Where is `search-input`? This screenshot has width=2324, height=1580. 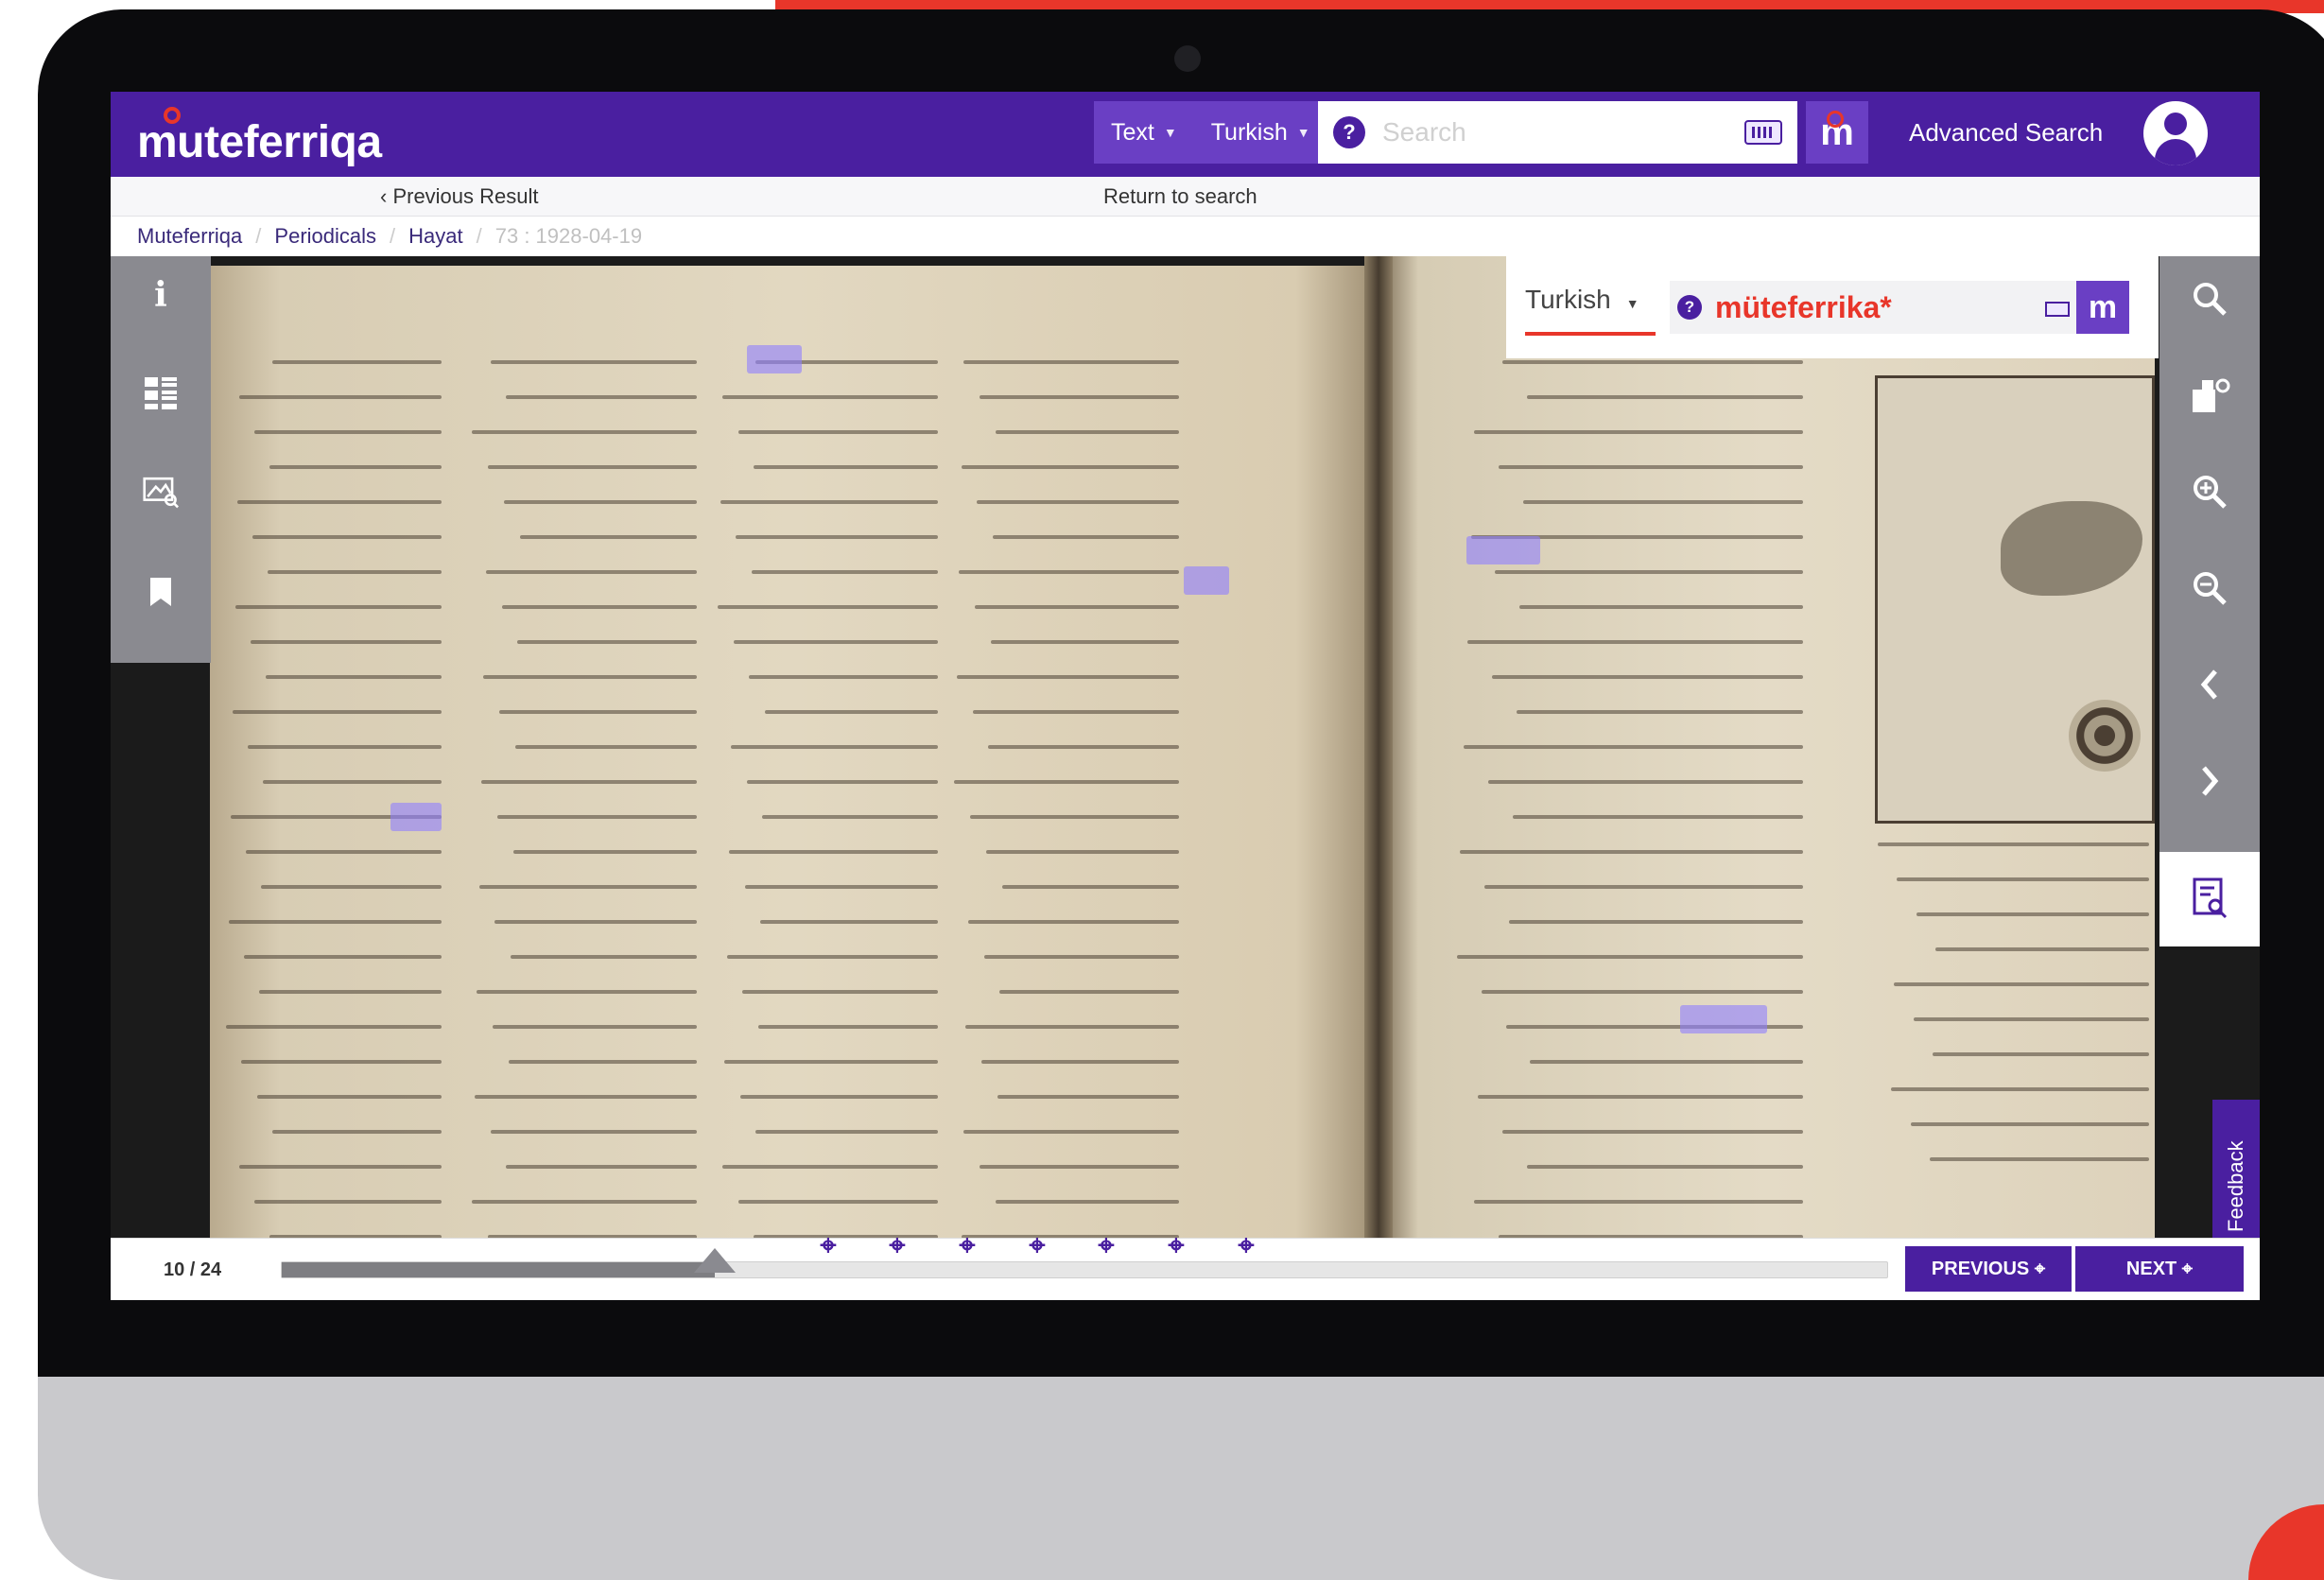 search-input is located at coordinates (1543, 132).